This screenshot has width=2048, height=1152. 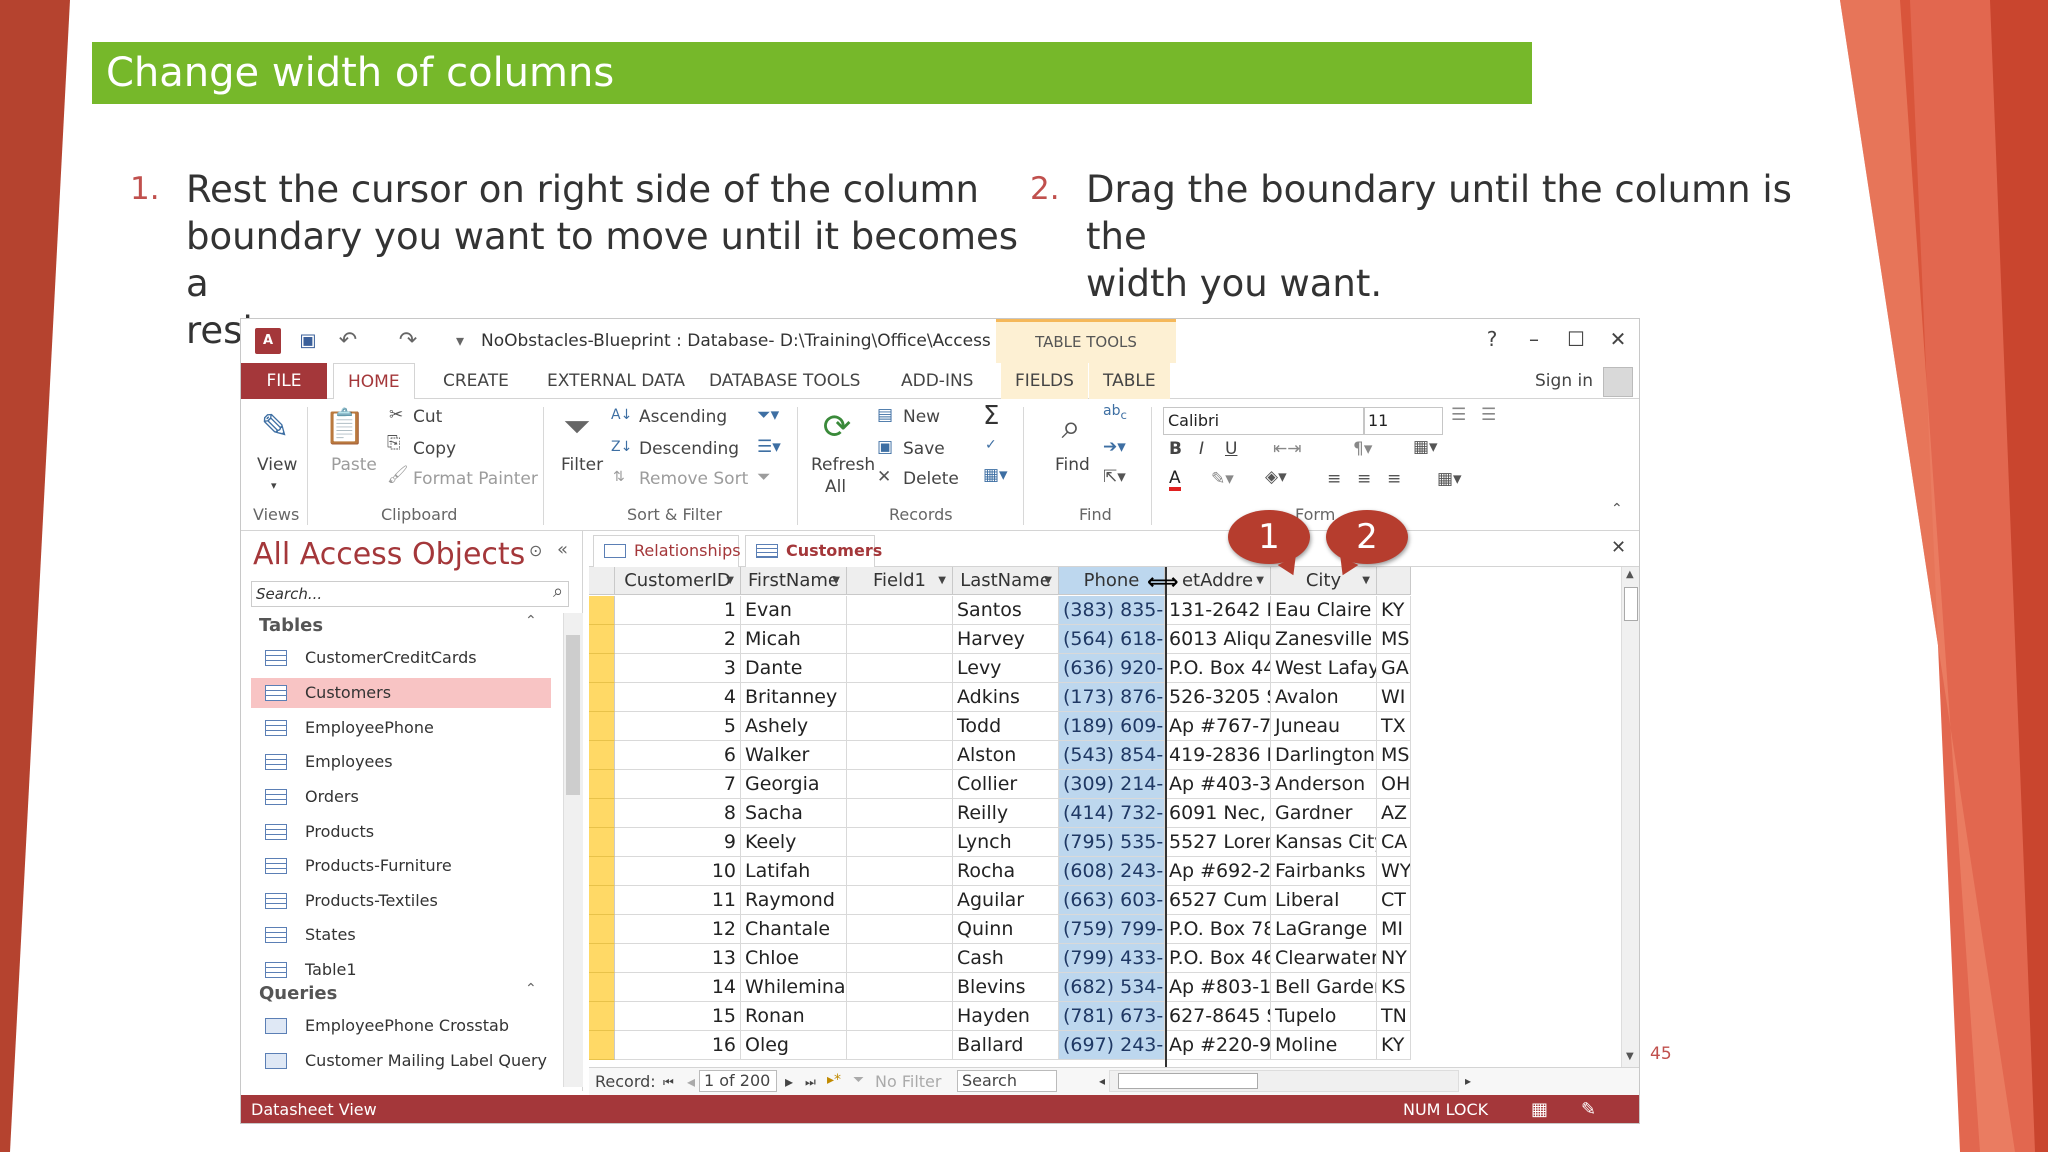 What do you see at coordinates (1534, 339) in the screenshot?
I see `minimize-button: –` at bounding box center [1534, 339].